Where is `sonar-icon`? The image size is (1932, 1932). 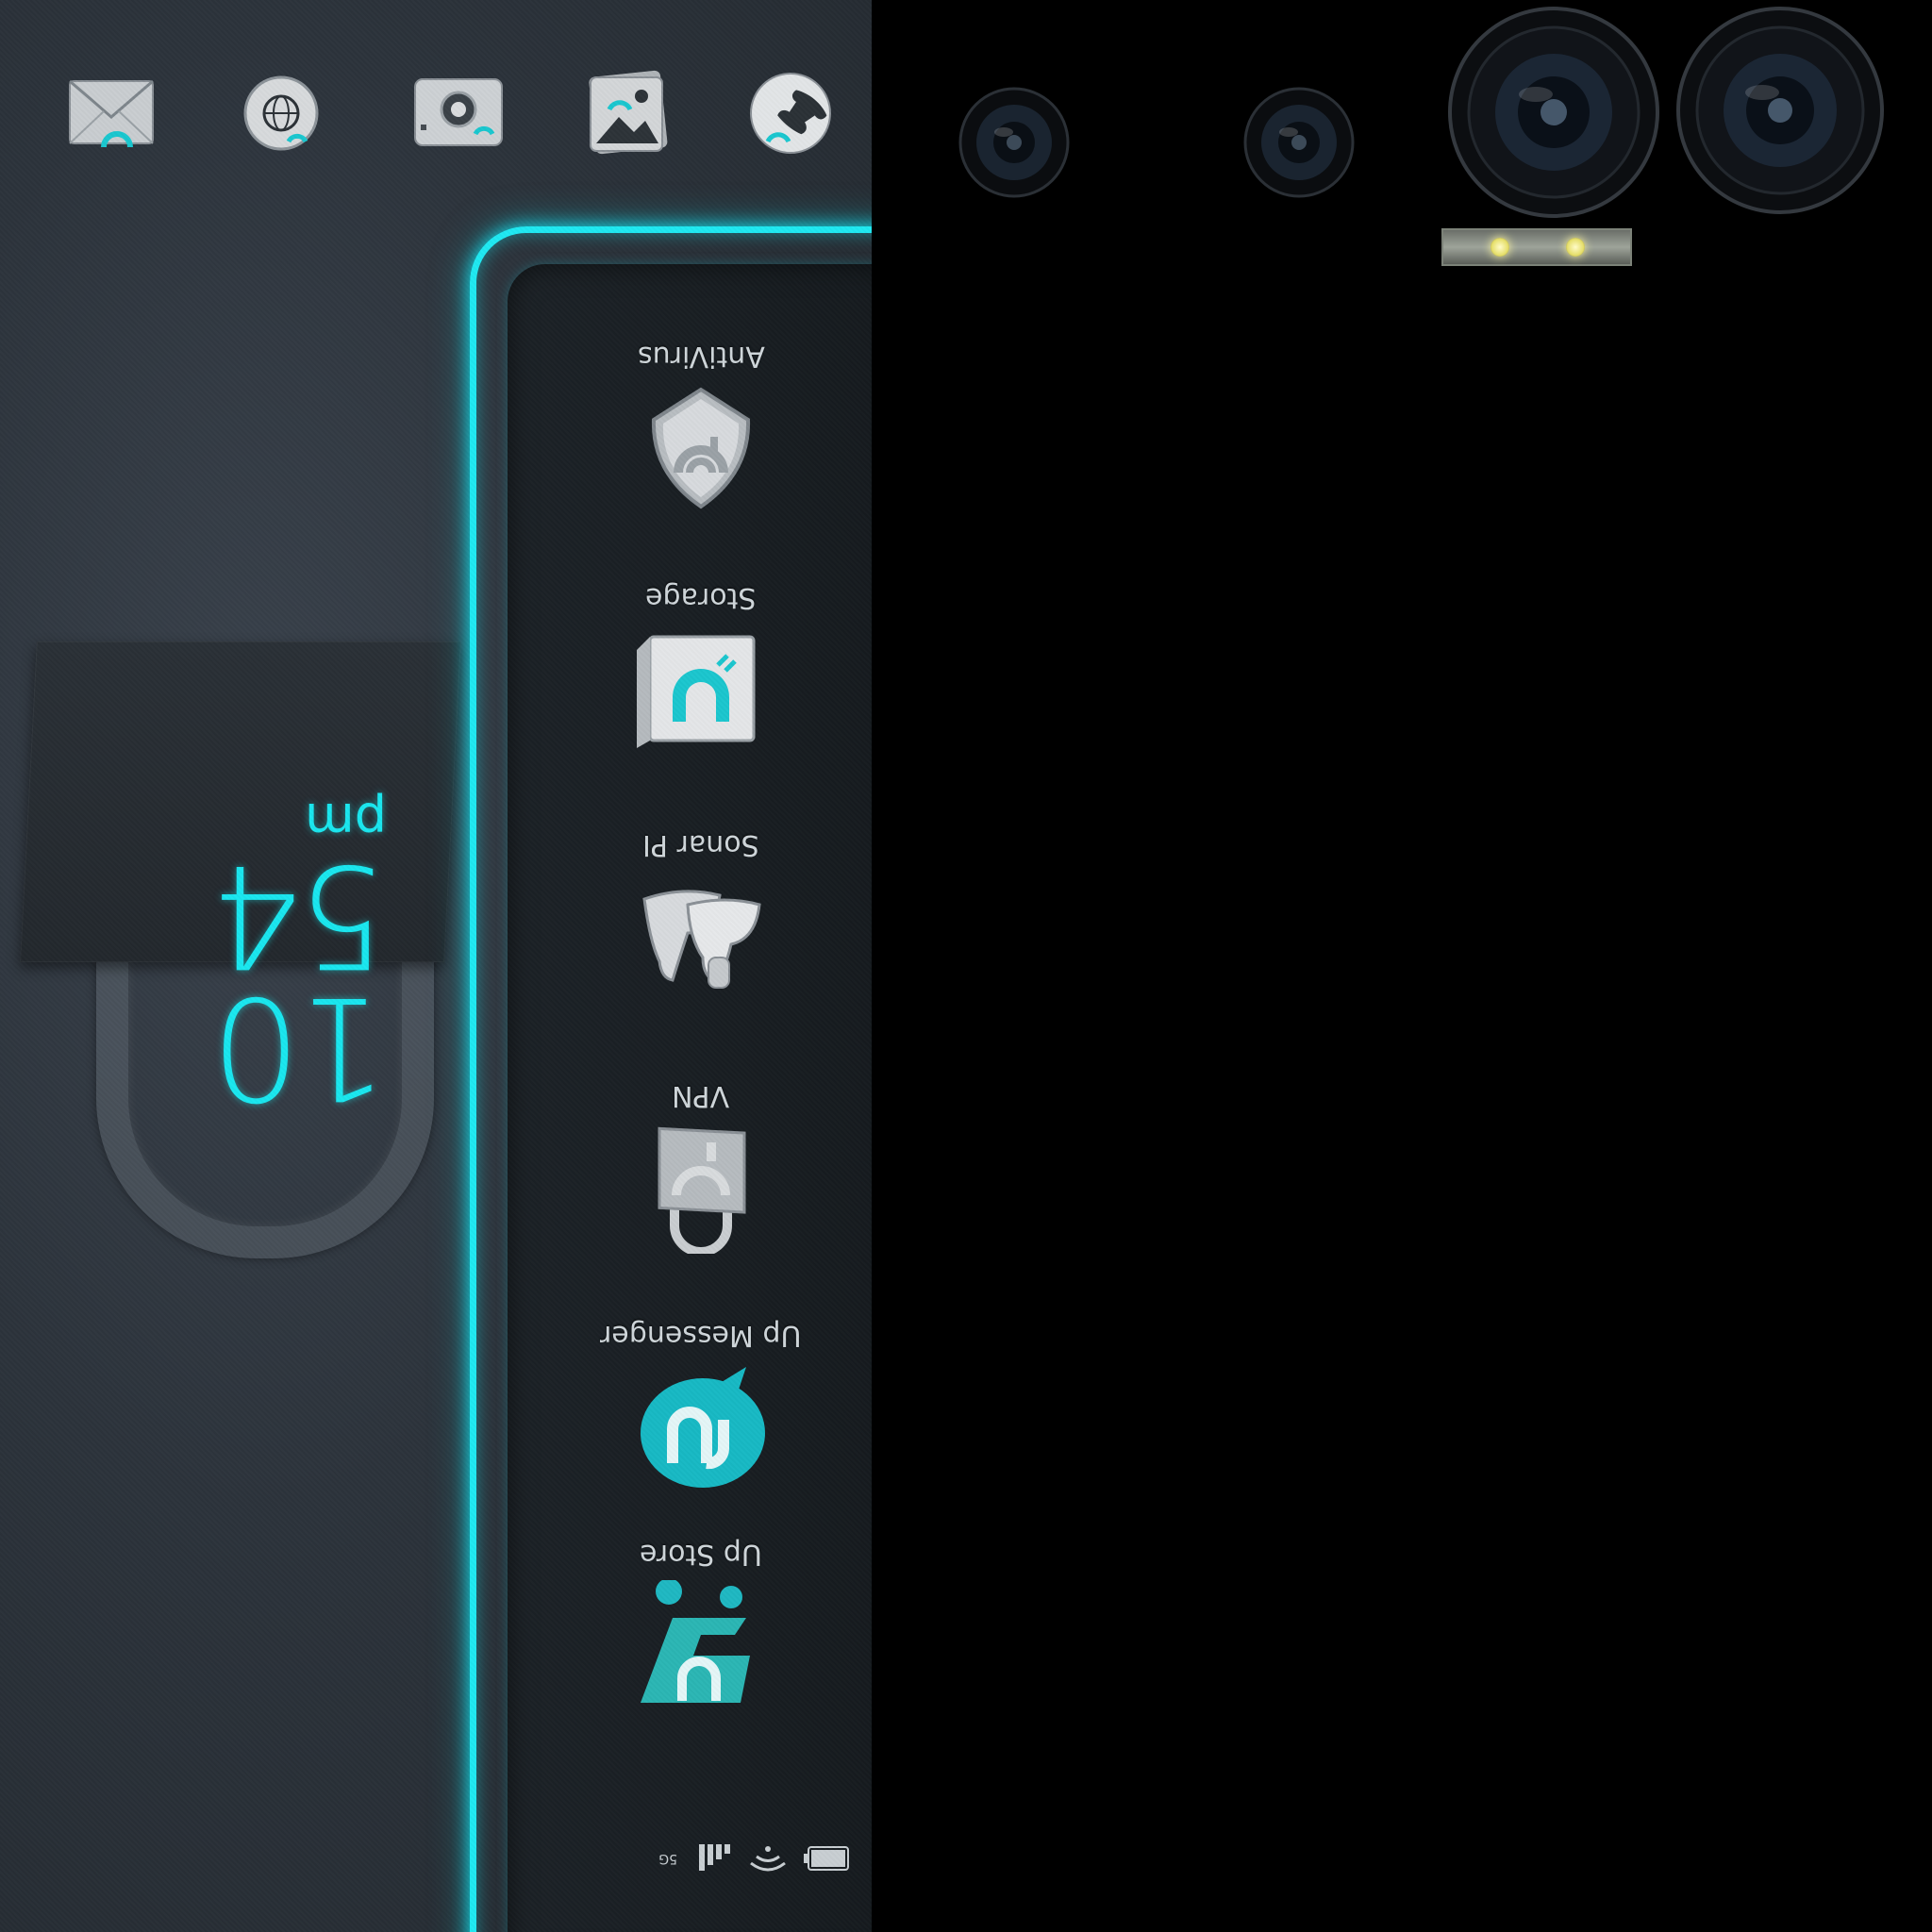
sonar-icon is located at coordinates (701, 937).